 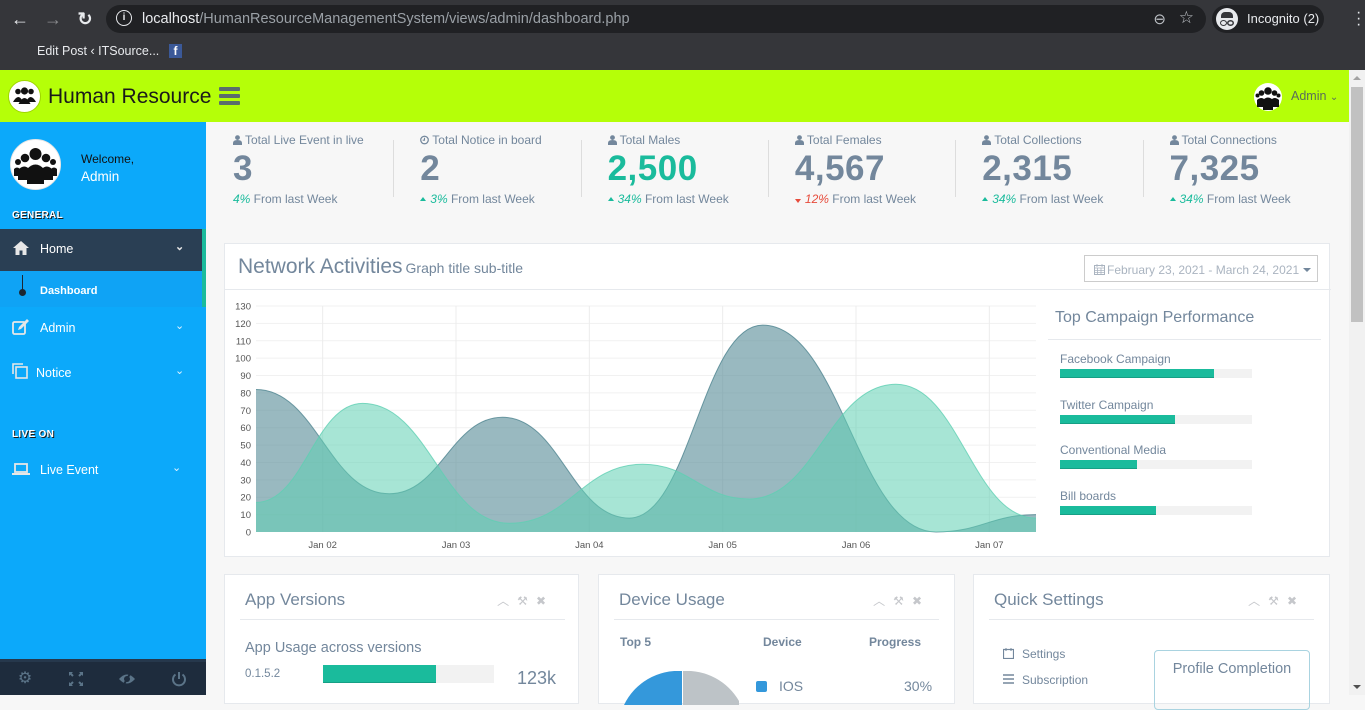 I want to click on device-progress: 30%, so click(x=918, y=686).